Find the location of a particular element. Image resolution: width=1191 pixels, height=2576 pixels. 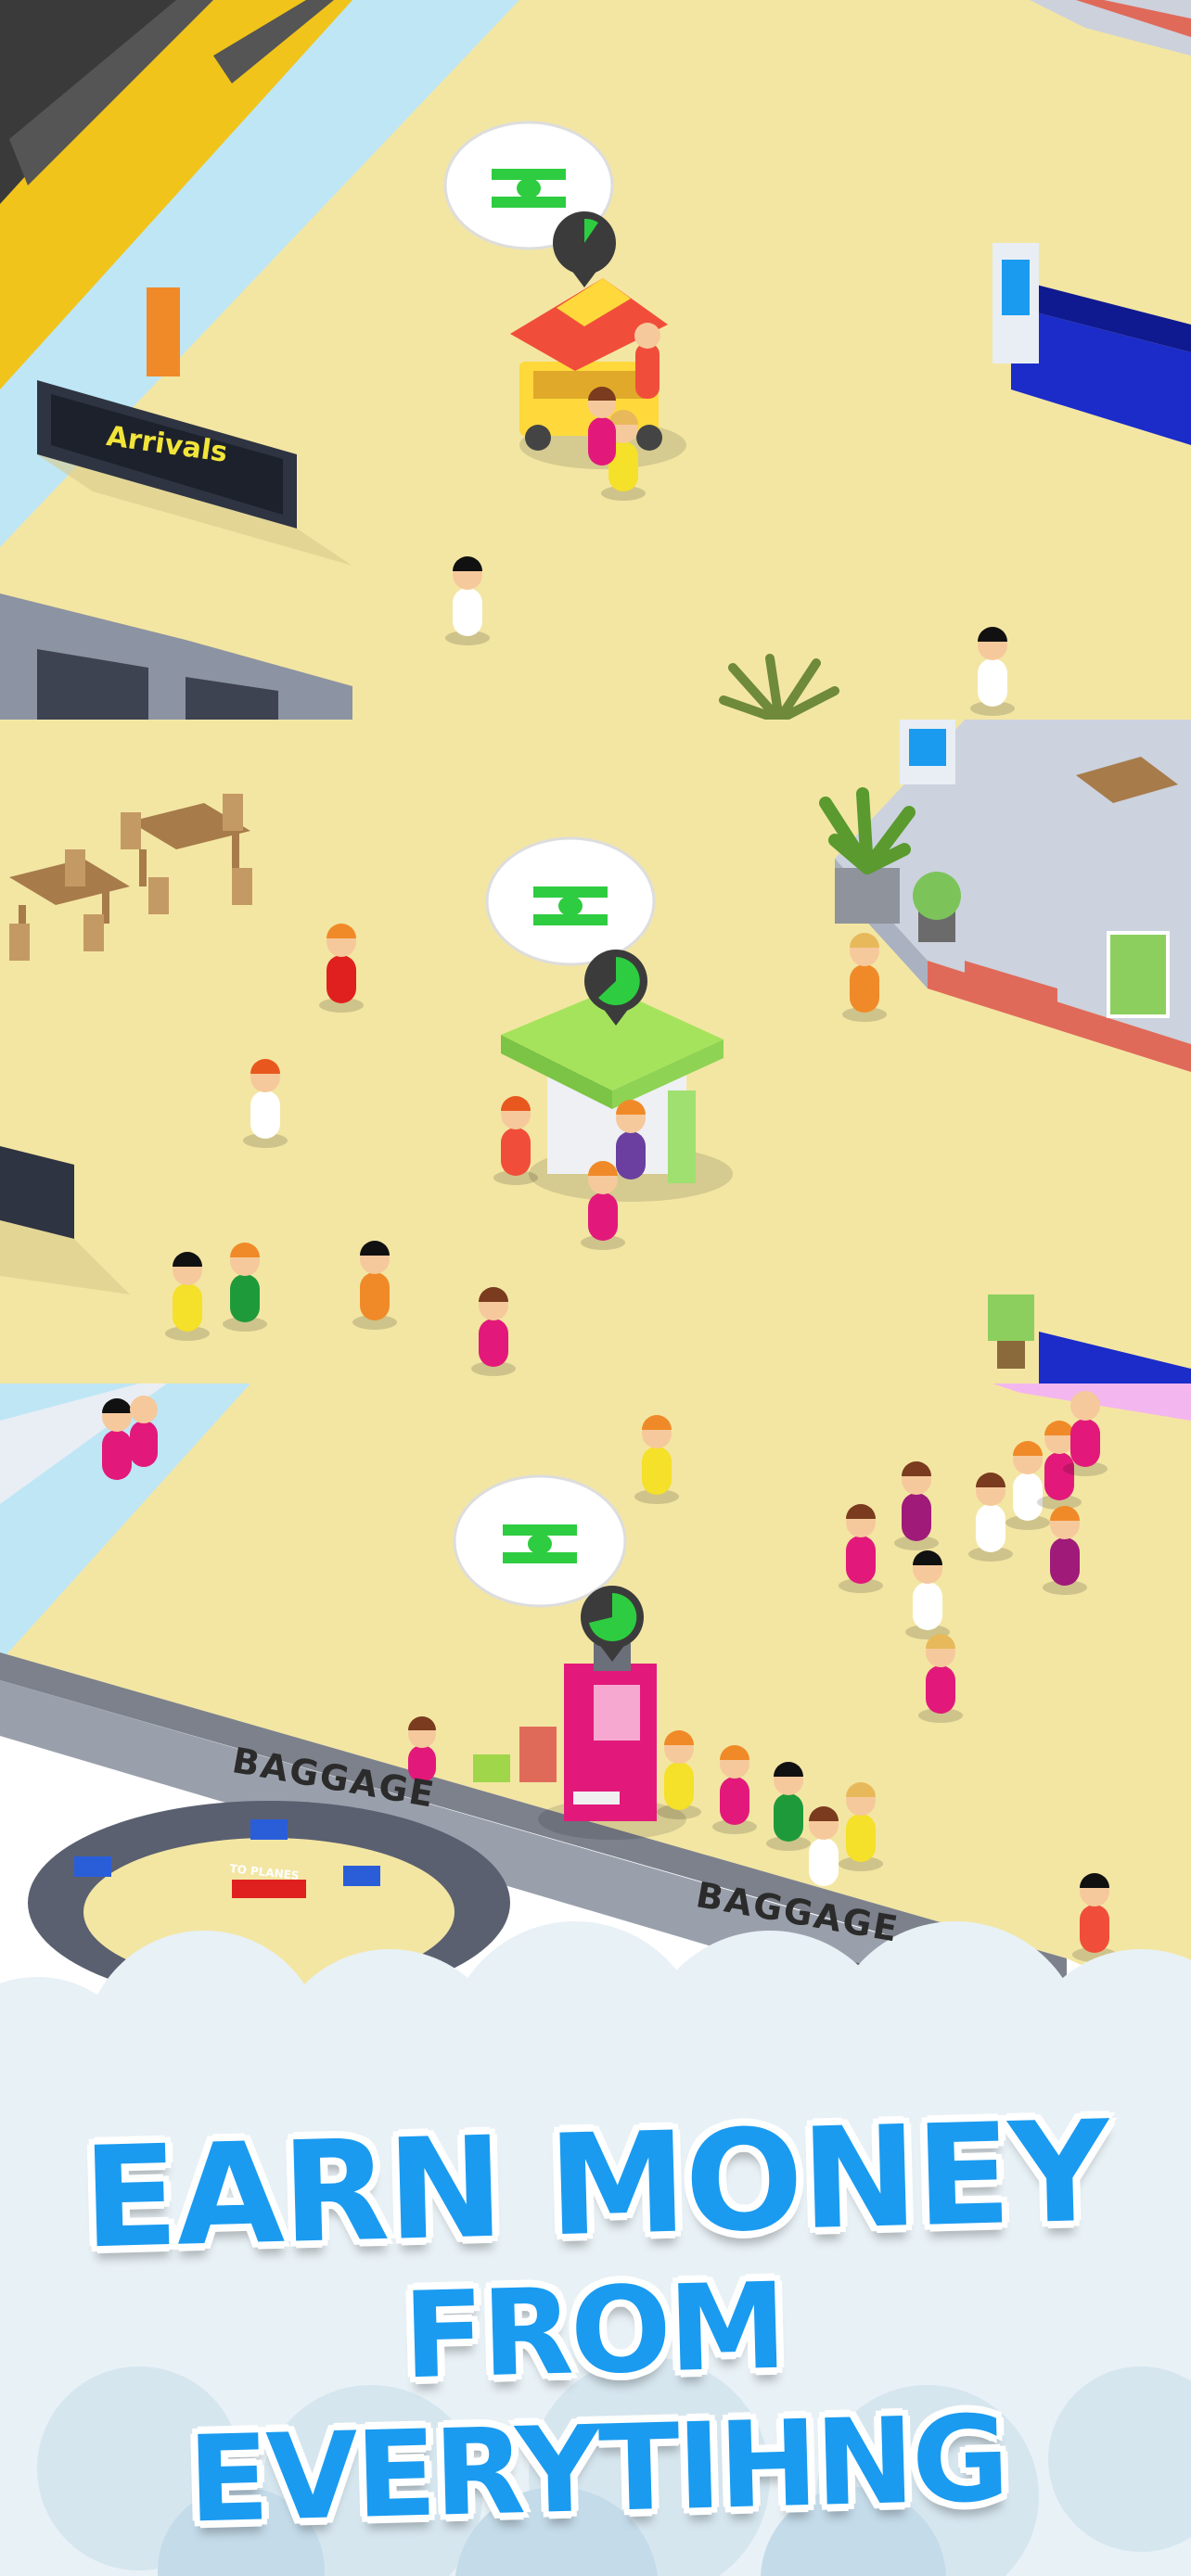

money-bubble-icecream is located at coordinates (571, 901).